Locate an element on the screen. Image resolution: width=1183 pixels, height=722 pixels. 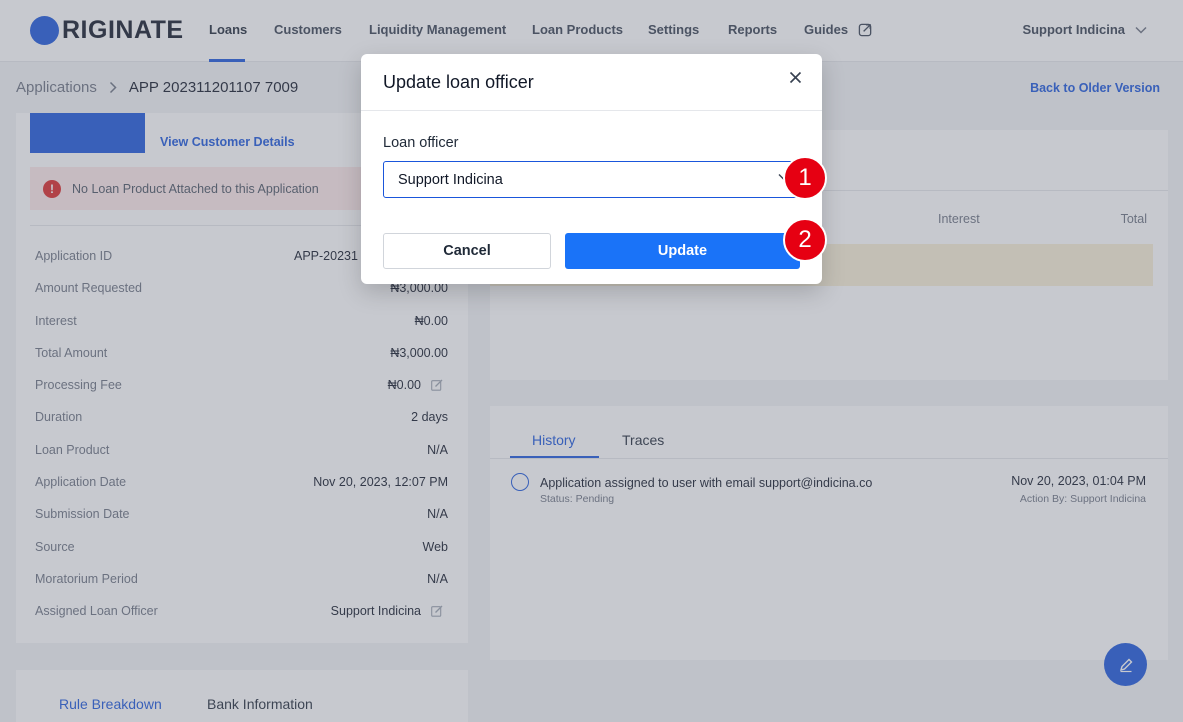
loan-officer-select: Support Indicina is located at coordinates (591, 179).